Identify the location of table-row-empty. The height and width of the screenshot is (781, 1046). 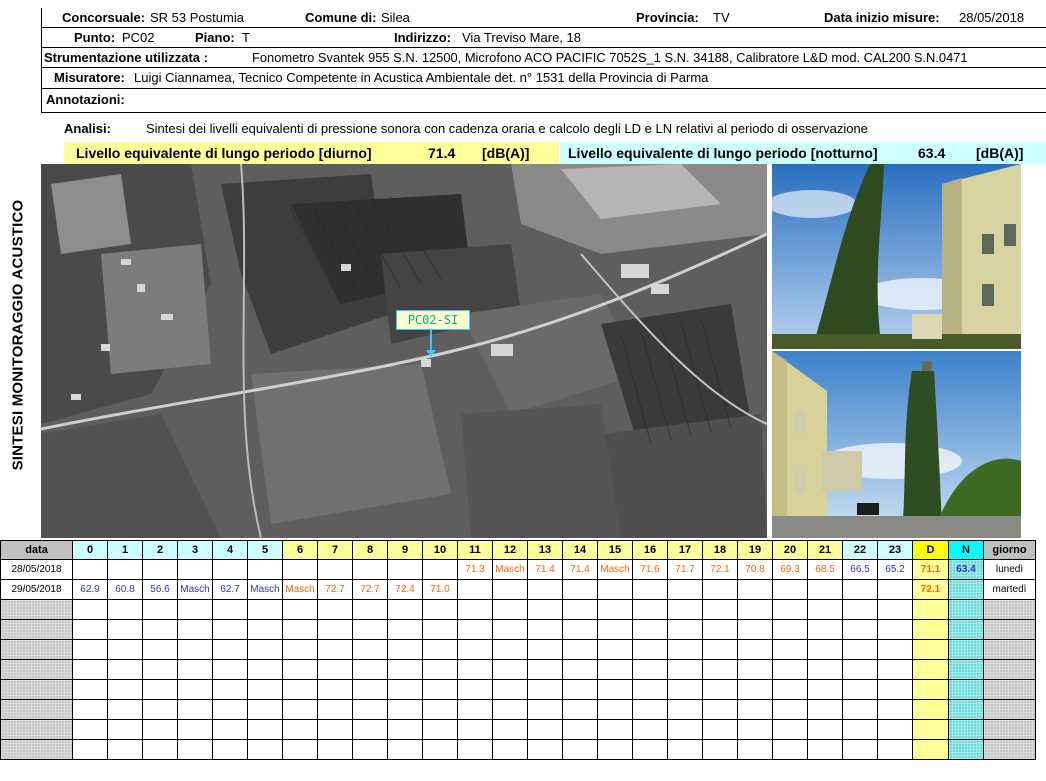
(518, 649).